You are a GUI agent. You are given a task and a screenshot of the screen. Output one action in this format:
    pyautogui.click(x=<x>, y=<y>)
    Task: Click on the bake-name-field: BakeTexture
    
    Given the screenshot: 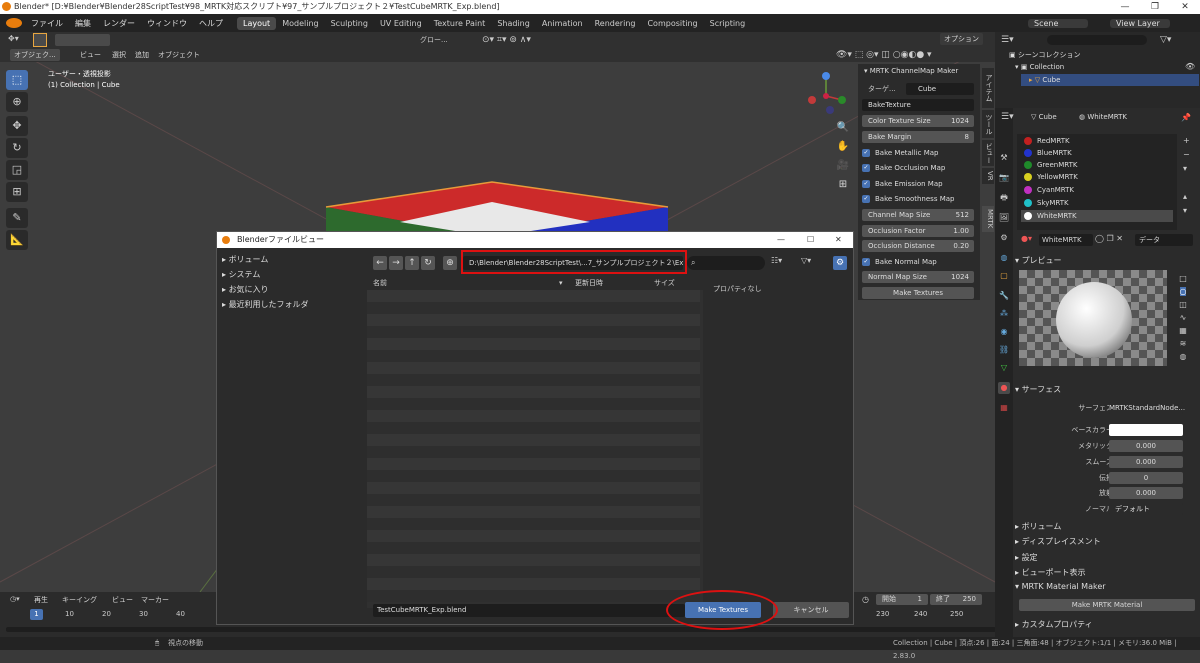 What is the action you would take?
    pyautogui.click(x=918, y=105)
    